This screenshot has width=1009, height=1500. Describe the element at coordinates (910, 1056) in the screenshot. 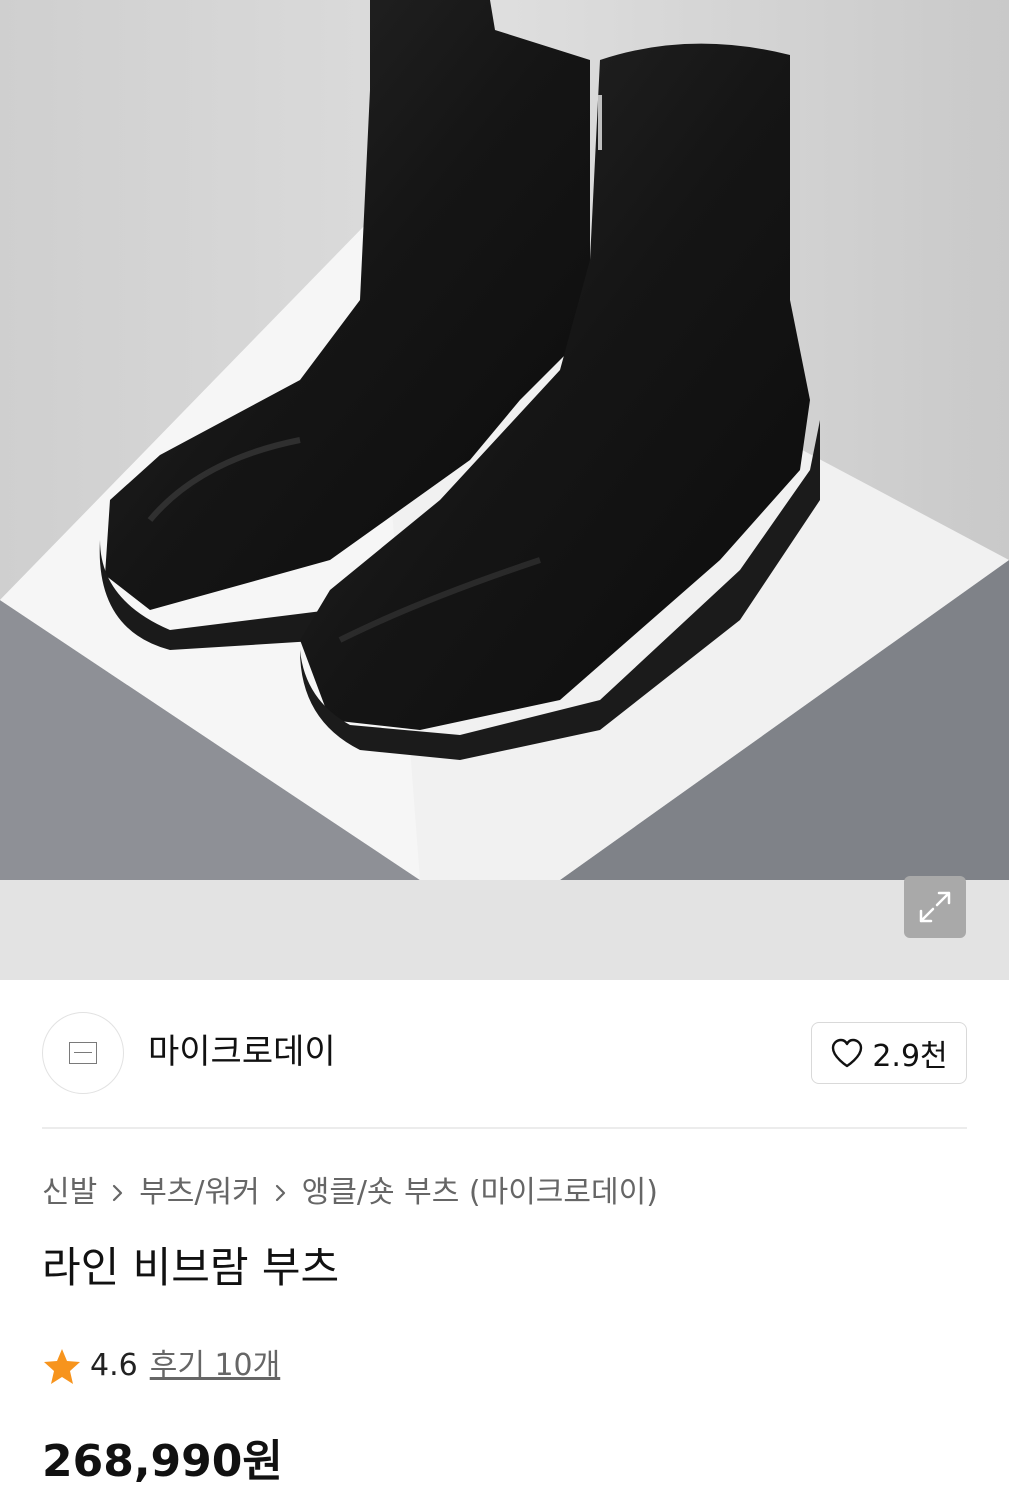

I see `like-count: 2.9천` at that location.